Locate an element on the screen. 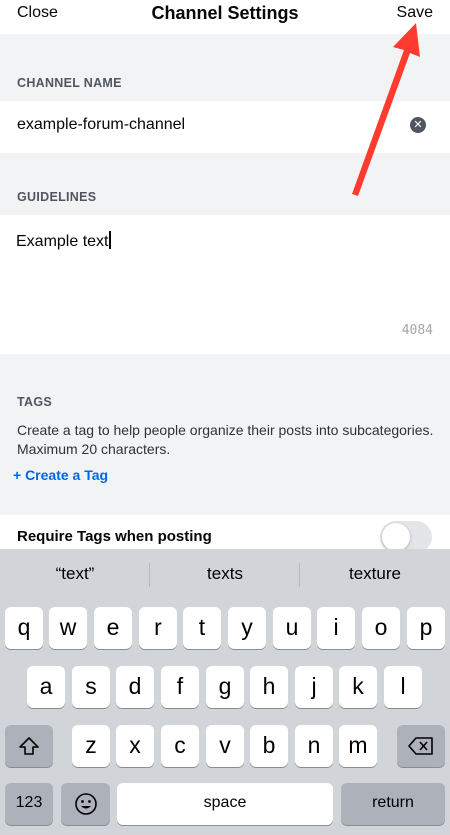  require-tags-label: Require Tags when posting is located at coordinates (114, 536).